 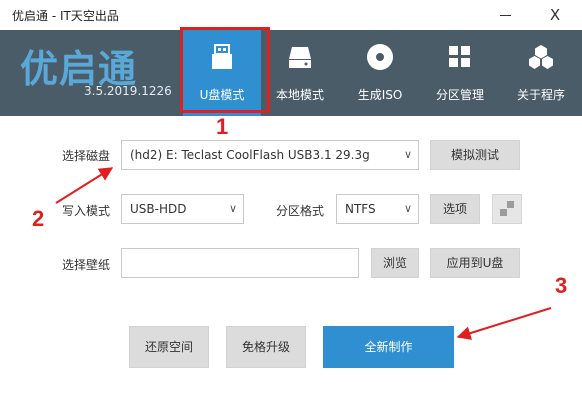 I want to click on tab-about: 关于程序, so click(x=541, y=73).